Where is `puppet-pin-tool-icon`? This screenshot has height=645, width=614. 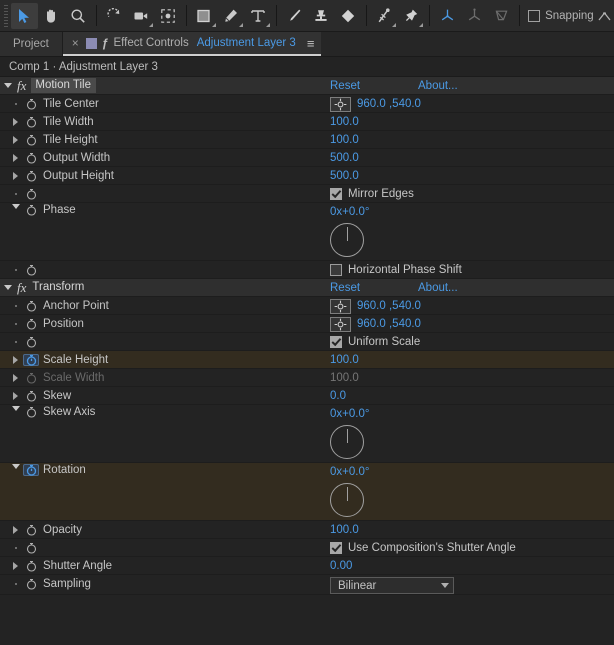
puppet-pin-tool-icon is located at coordinates (411, 16).